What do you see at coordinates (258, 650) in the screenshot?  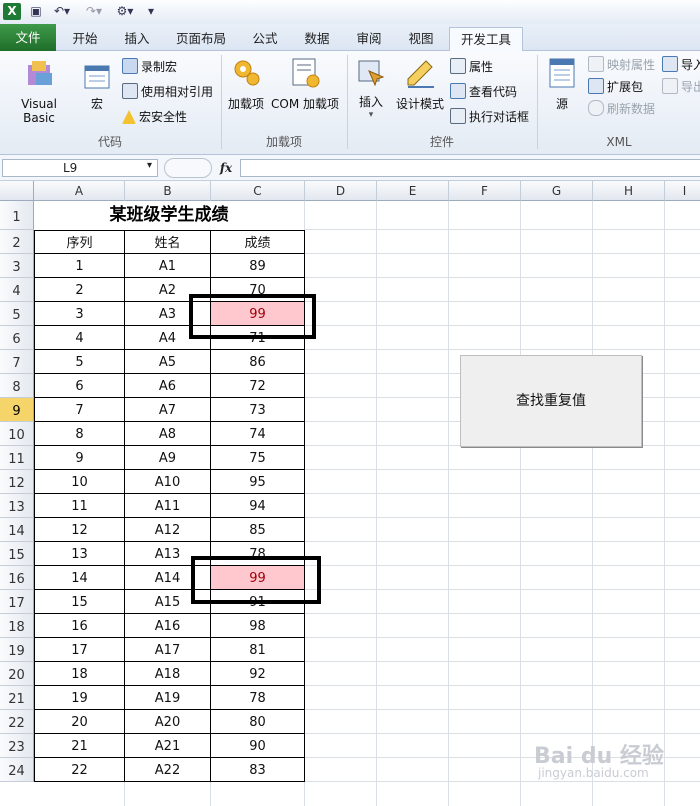 I see `cell-score: 81` at bounding box center [258, 650].